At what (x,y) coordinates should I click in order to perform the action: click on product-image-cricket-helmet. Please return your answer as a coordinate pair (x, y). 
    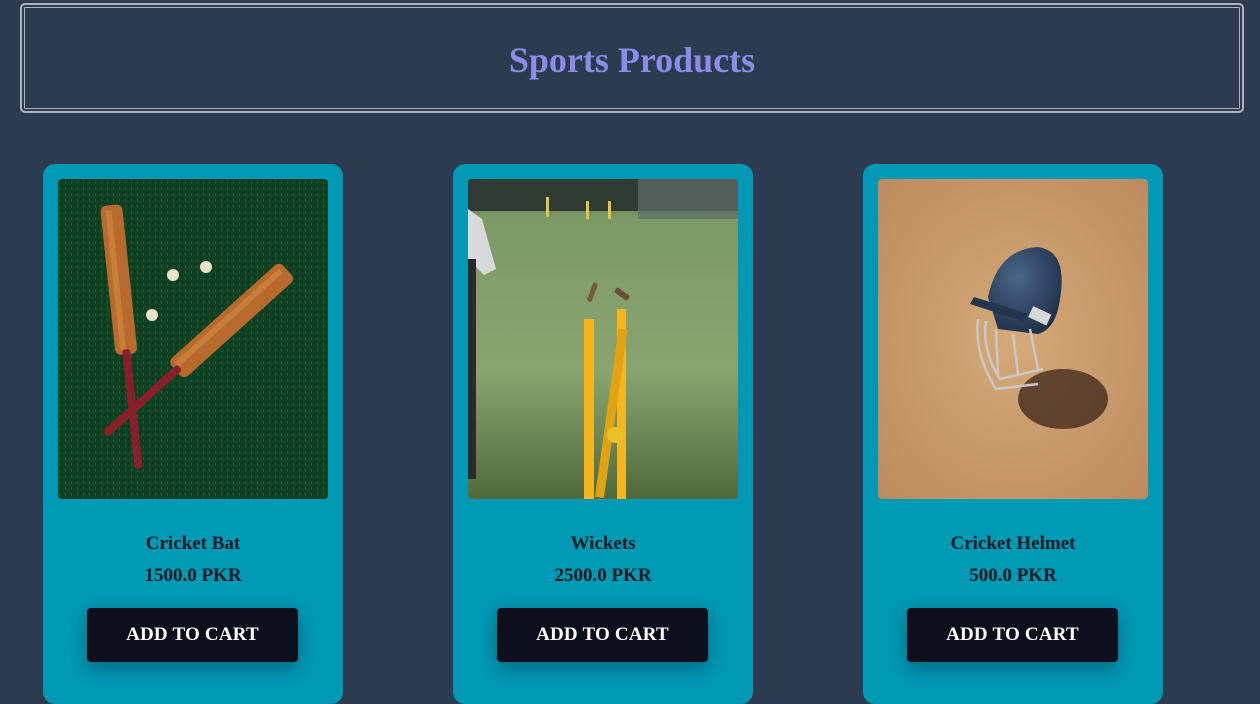
    Looking at the image, I should click on (1013, 339).